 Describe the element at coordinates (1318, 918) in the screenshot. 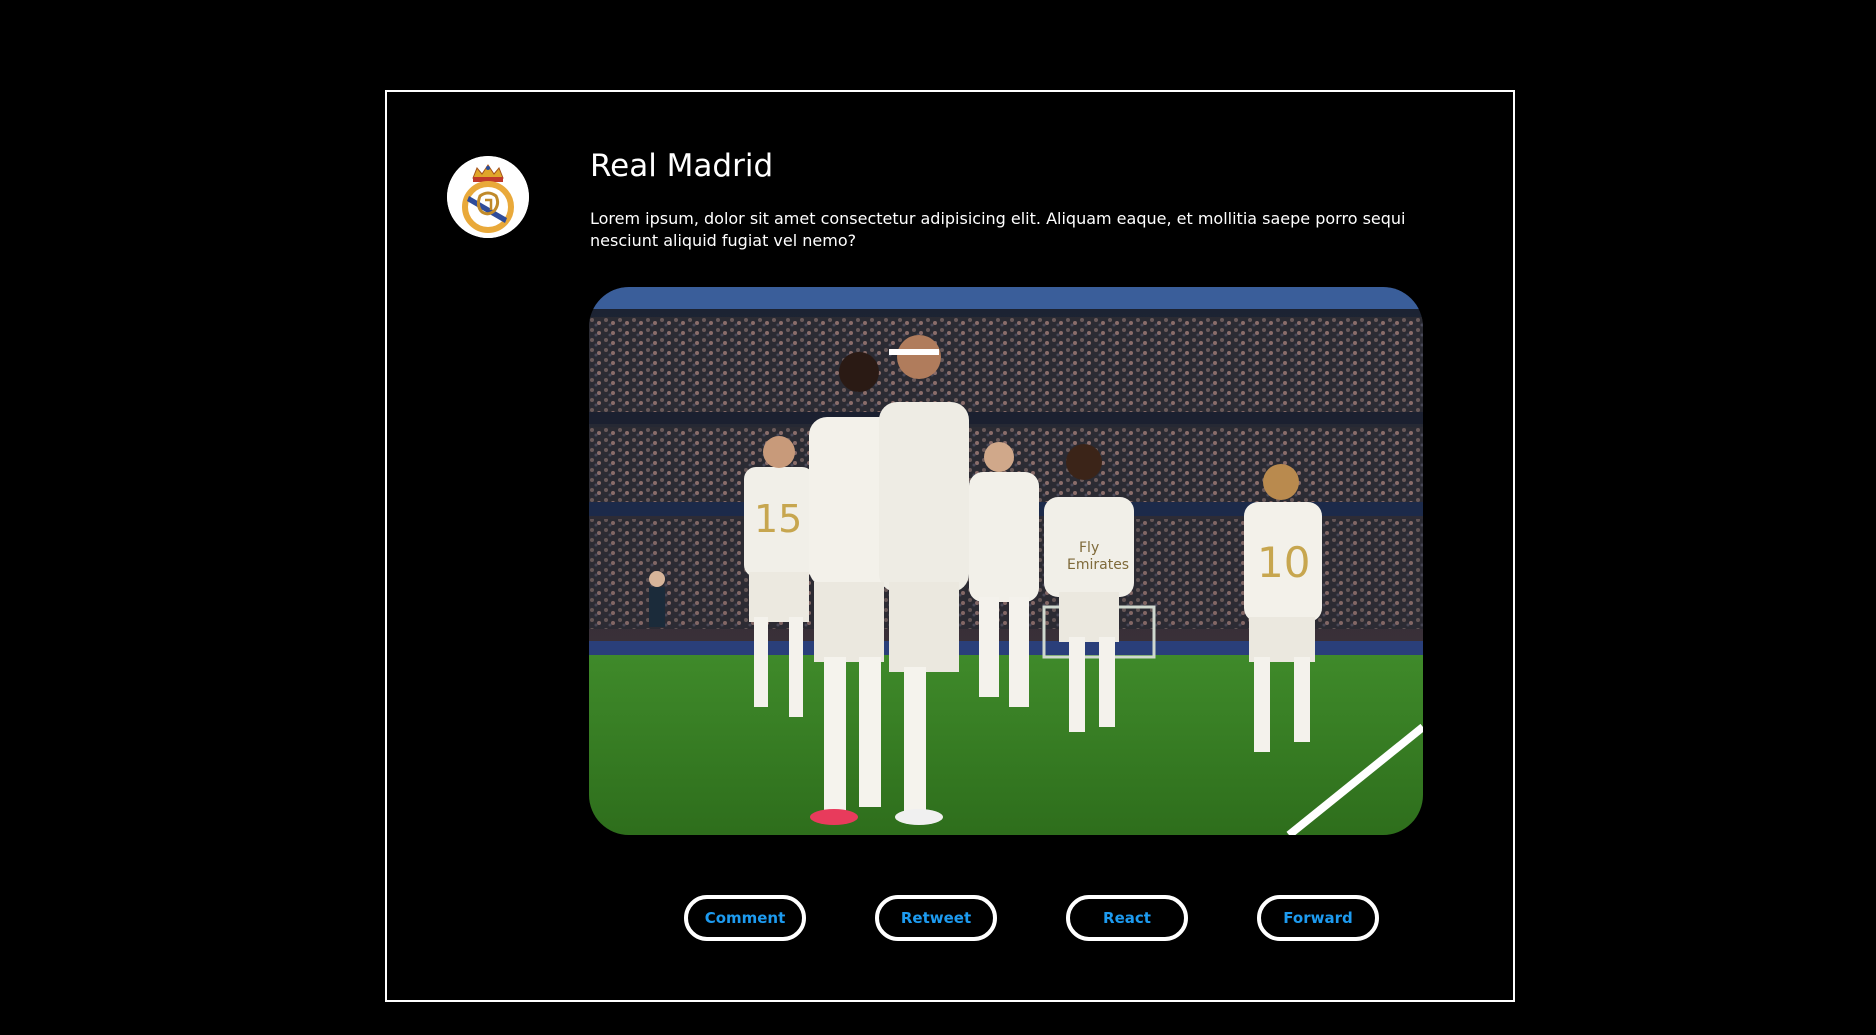

I see `forward-button: Forward` at that location.